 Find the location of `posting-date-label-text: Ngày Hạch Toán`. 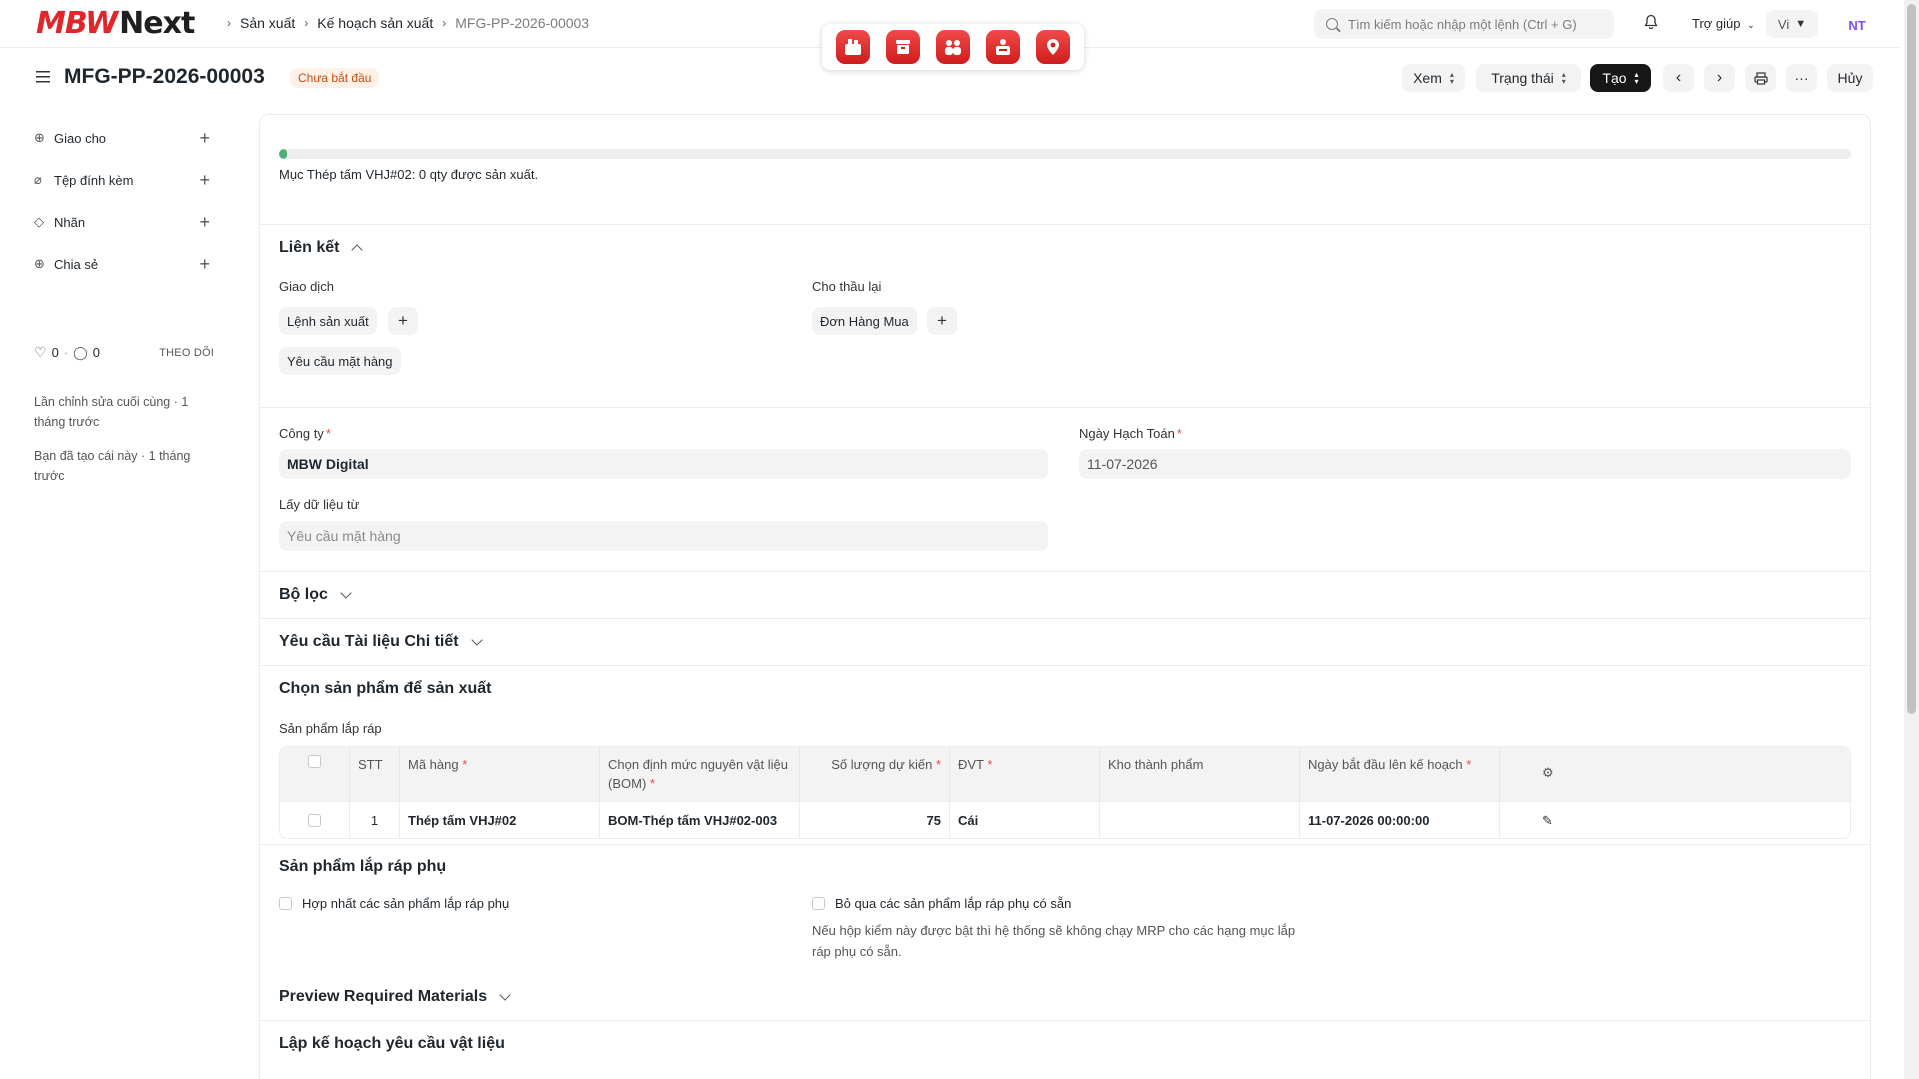

posting-date-label-text: Ngày Hạch Toán is located at coordinates (1127, 433).